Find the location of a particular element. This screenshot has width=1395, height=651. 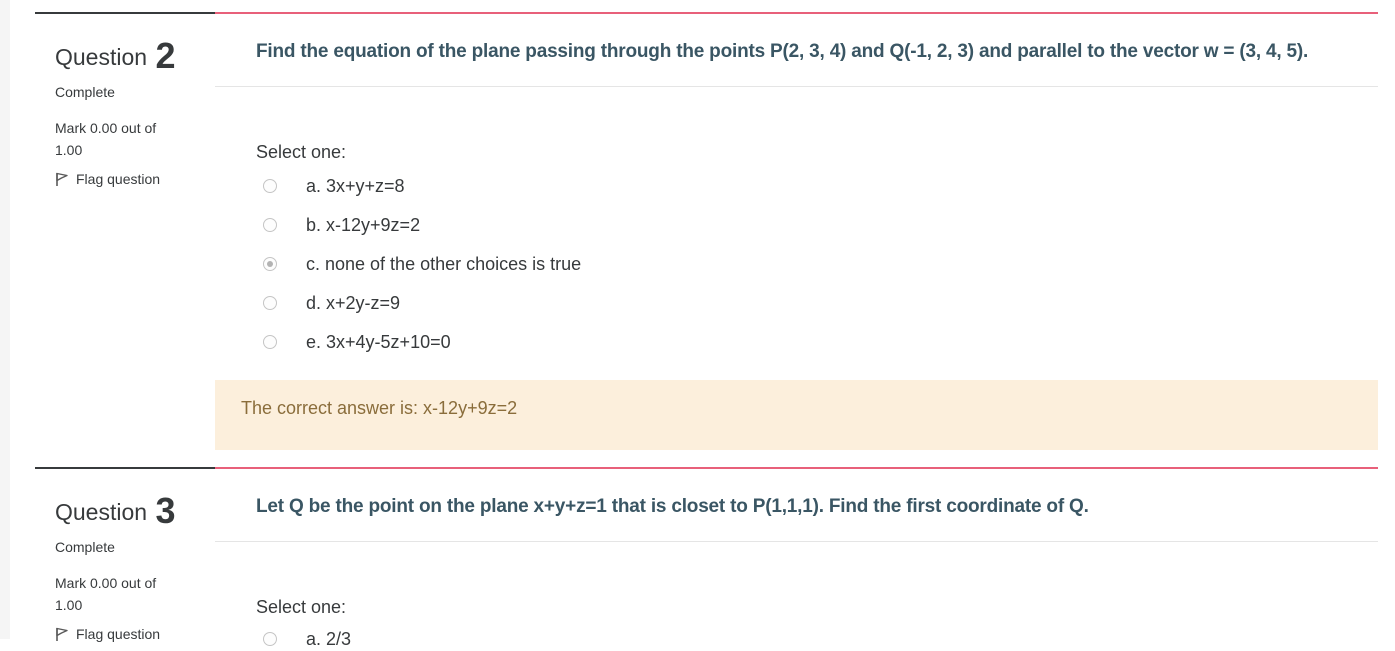

page-left-edge is located at coordinates (5, 319).